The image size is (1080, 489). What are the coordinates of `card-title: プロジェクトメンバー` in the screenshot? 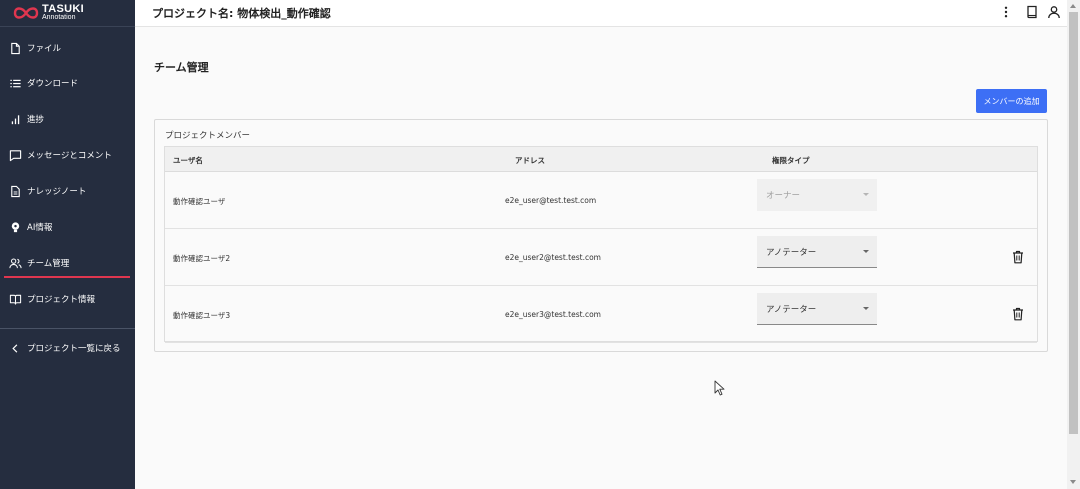 It's located at (208, 136).